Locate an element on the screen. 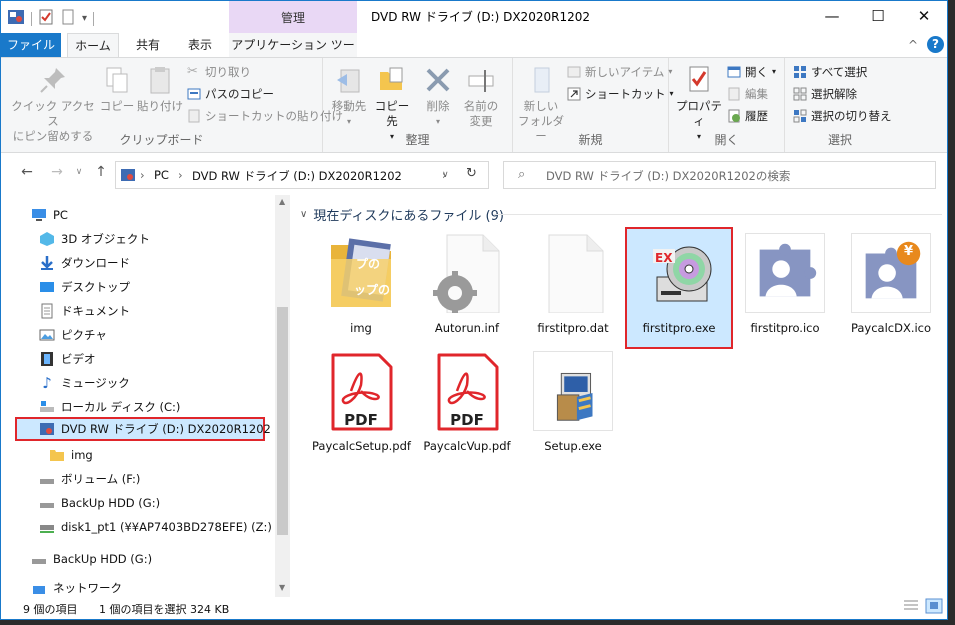  dvd-drive-small-icon is located at coordinates (128, 175).